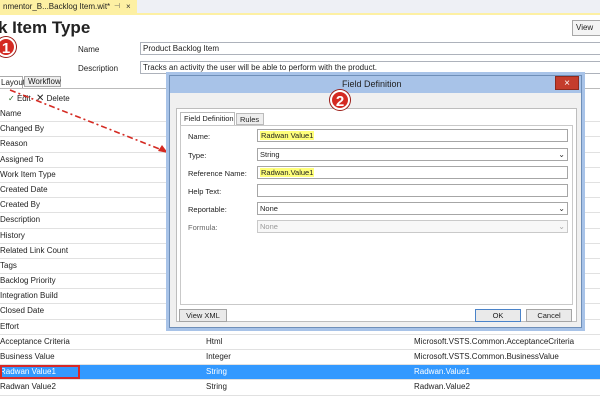 The height and width of the screenshot is (400, 600). What do you see at coordinates (412, 190) in the screenshot?
I see `help-text-input` at bounding box center [412, 190].